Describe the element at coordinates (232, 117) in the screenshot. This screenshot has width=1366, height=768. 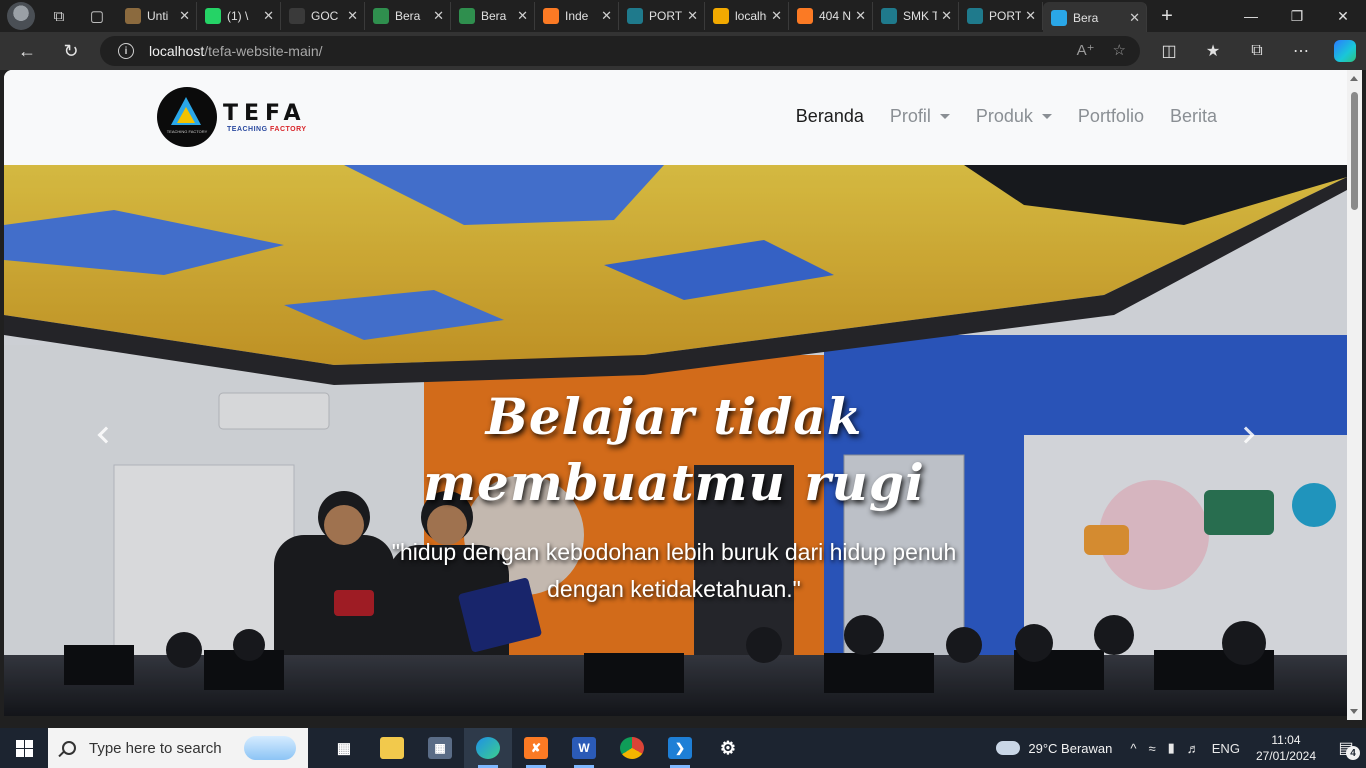
I see `site-brand: TEACHING FACTORY TEFA TEACHING FACTORY` at that location.